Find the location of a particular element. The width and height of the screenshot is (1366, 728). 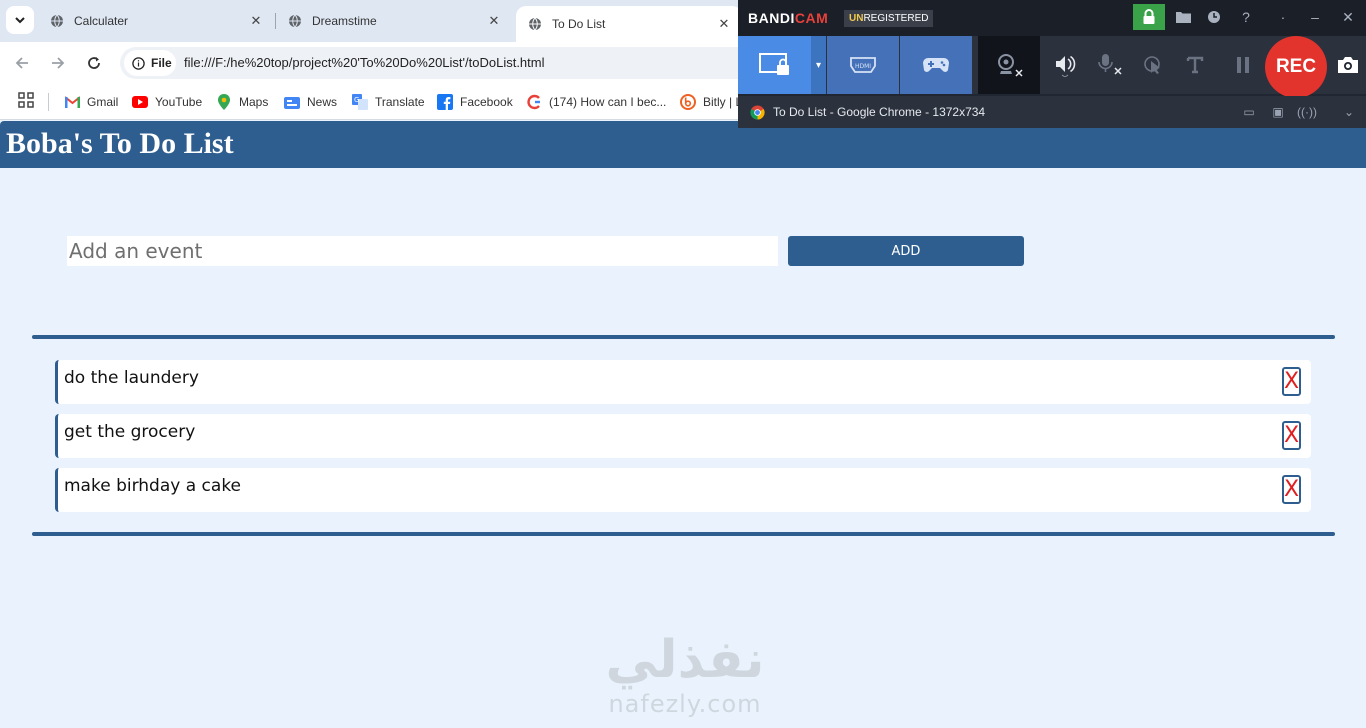

reload-button is located at coordinates (94, 63).